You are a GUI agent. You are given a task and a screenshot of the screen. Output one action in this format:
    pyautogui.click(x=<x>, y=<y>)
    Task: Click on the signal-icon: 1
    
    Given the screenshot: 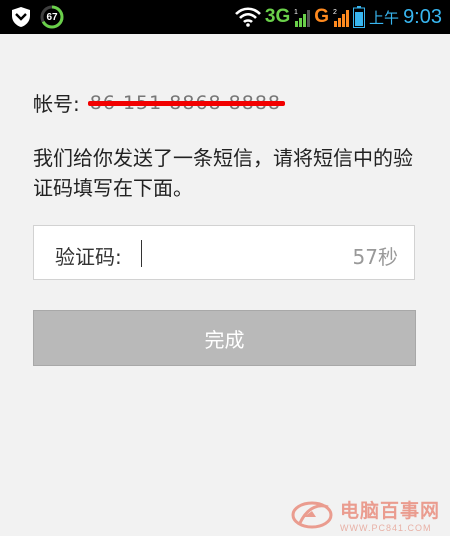 What is the action you would take?
    pyautogui.click(x=302, y=18)
    